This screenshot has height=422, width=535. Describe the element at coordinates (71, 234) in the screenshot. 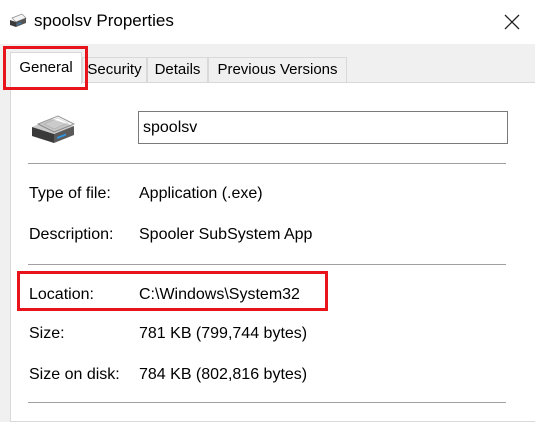

I see `description-label: Description:` at that location.